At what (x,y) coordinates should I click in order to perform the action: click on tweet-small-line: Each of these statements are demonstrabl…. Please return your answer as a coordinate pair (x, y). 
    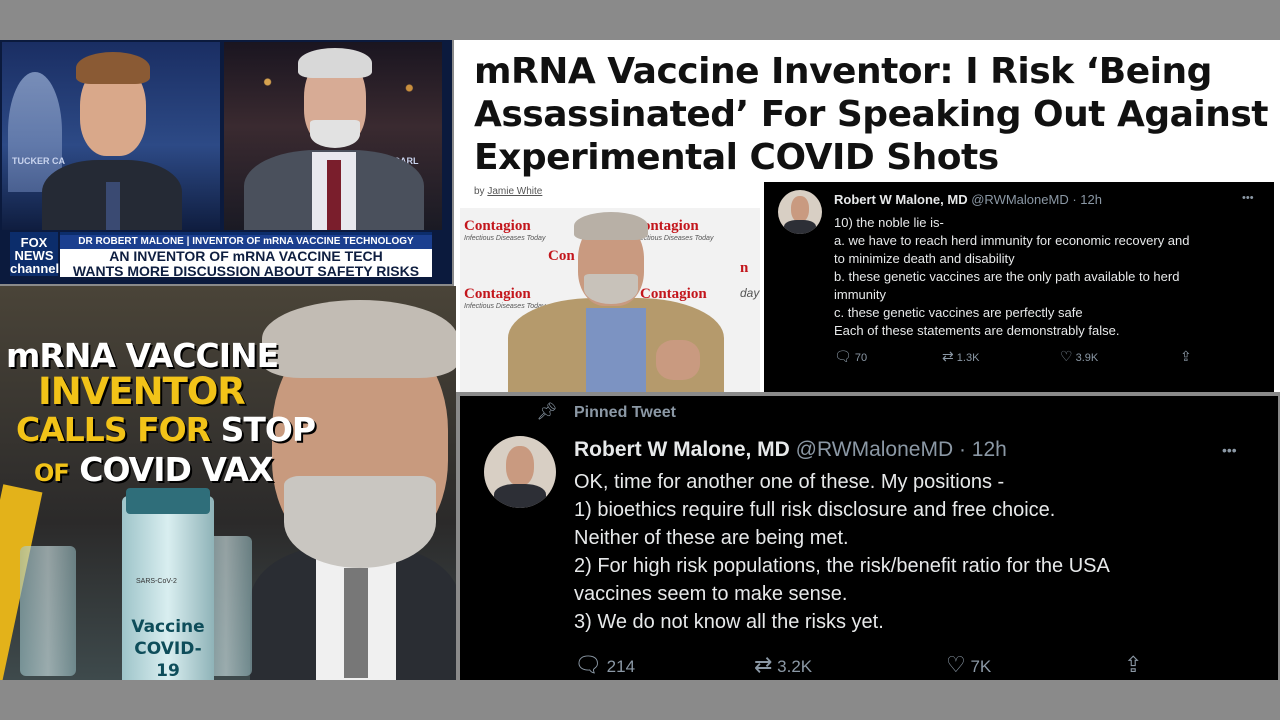
    Looking at the image, I should click on (977, 330).